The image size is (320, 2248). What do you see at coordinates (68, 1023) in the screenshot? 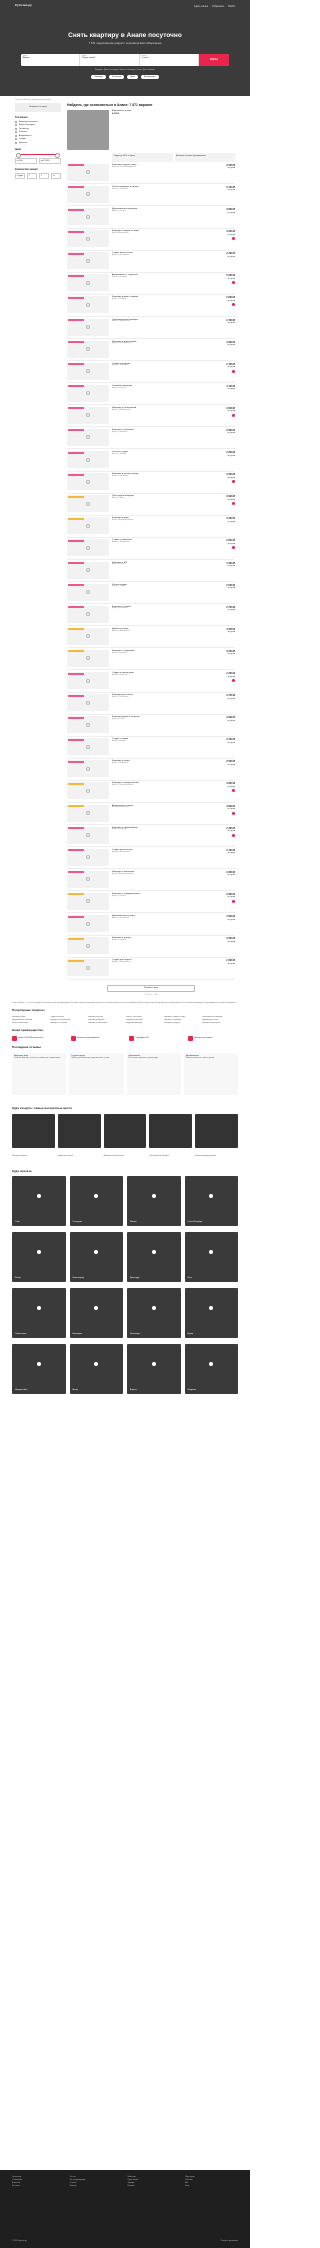
I see `query-link: Квартиры с балконом` at bounding box center [68, 1023].